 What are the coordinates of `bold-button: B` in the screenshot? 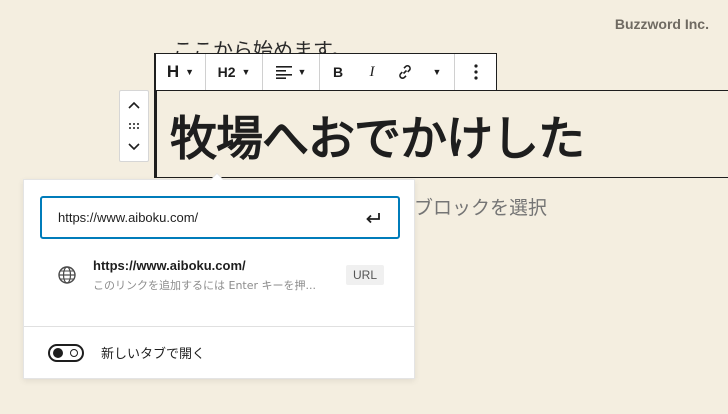 It's located at (338, 72).